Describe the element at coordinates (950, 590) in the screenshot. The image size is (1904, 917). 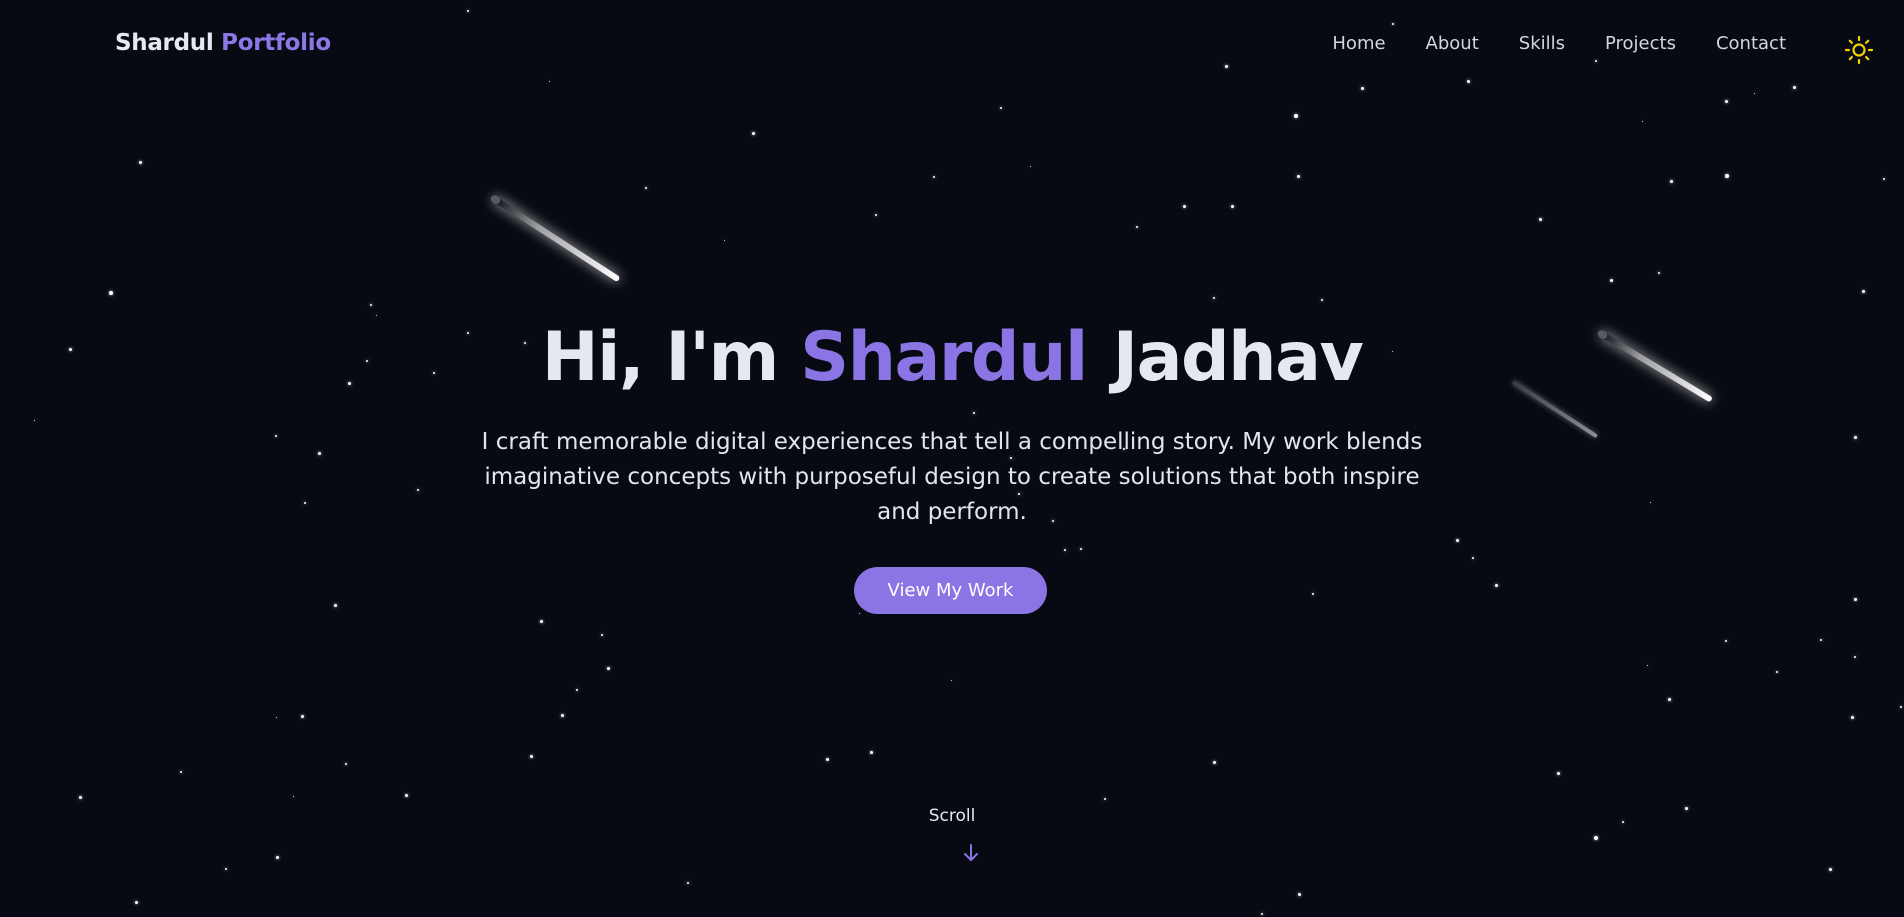
I see `view-my-work-button: View My Work` at that location.